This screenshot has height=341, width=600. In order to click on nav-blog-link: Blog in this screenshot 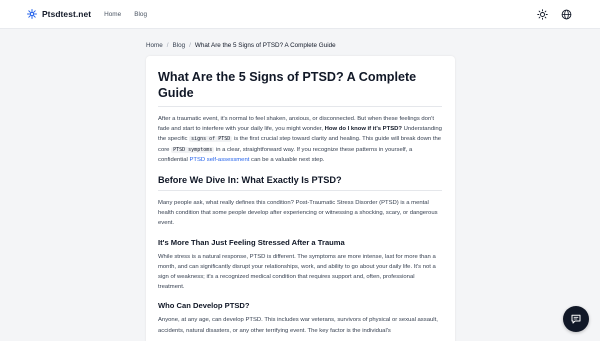, I will do `click(140, 14)`.